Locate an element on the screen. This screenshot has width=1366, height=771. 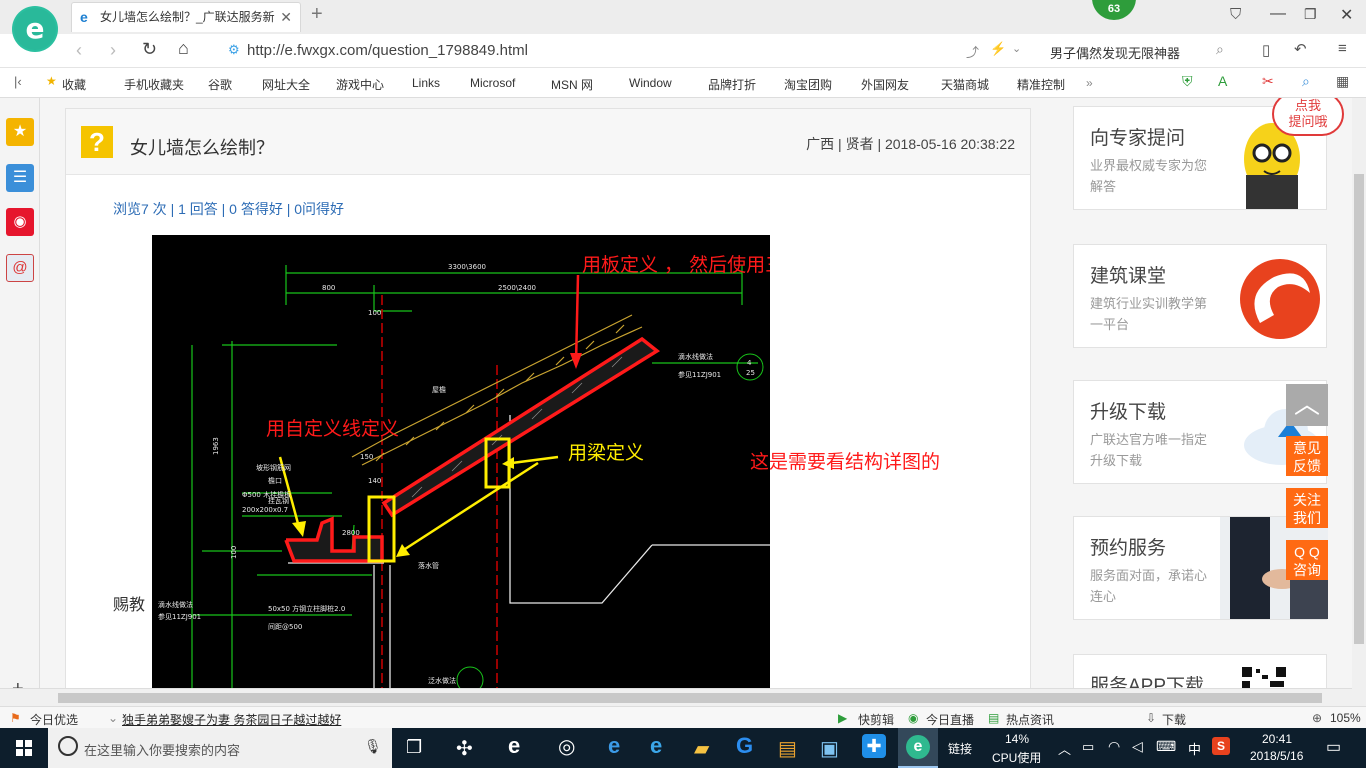
tray-up-icon: ︿ is located at coordinates (1064, 748).